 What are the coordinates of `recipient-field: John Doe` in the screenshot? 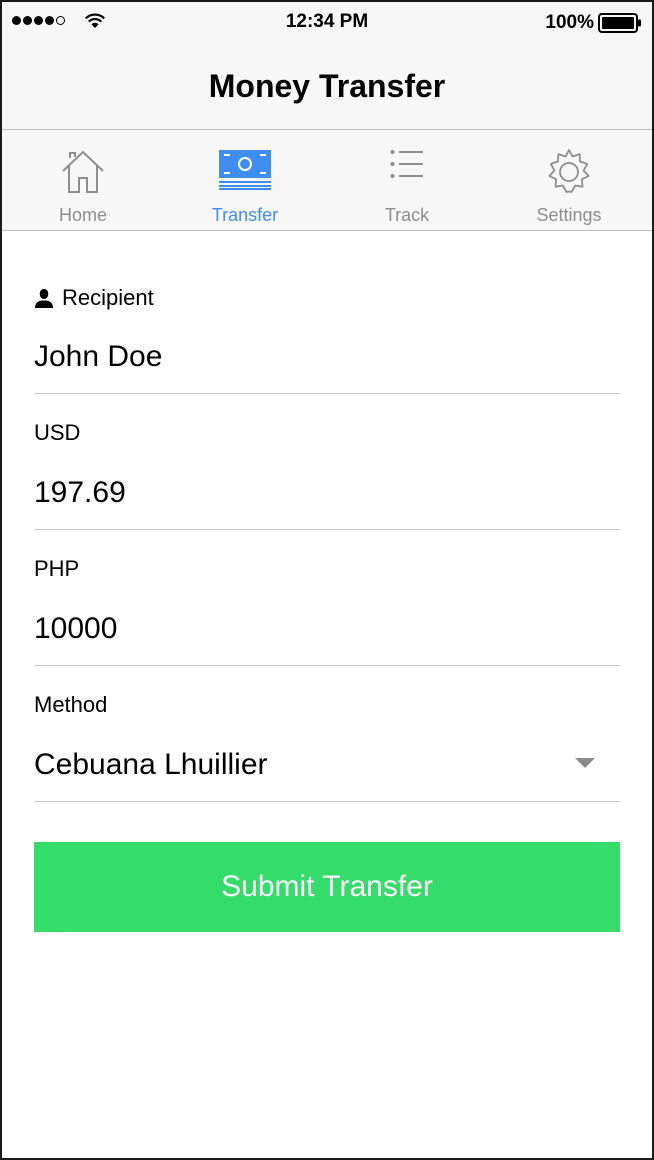 It's located at (98, 357).